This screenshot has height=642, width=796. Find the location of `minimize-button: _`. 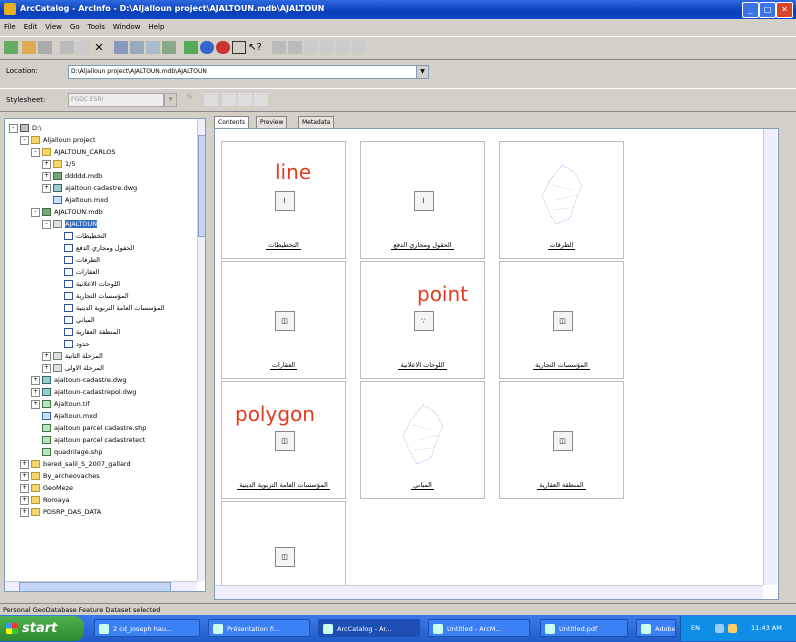

minimize-button: _ is located at coordinates (750, 10).